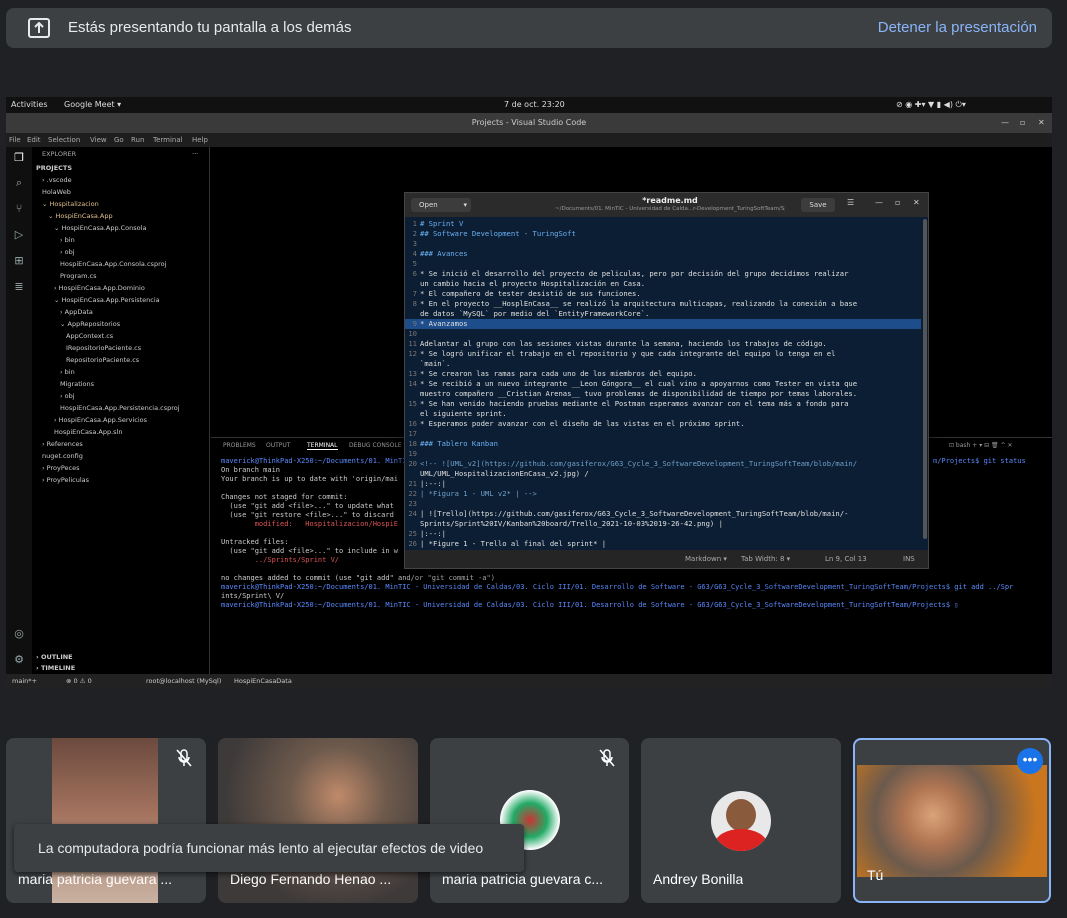 The width and height of the screenshot is (1067, 918). Describe the element at coordinates (925, 379) in the screenshot. I see `scrollbar` at that location.